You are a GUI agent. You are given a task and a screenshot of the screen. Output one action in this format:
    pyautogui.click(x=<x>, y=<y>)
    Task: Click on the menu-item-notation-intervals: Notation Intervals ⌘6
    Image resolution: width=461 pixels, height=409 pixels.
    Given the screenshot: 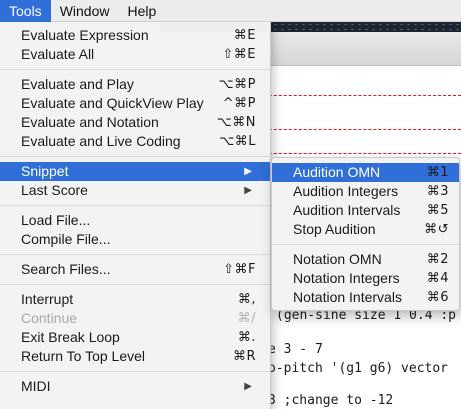 What is the action you would take?
    pyautogui.click(x=365, y=297)
    